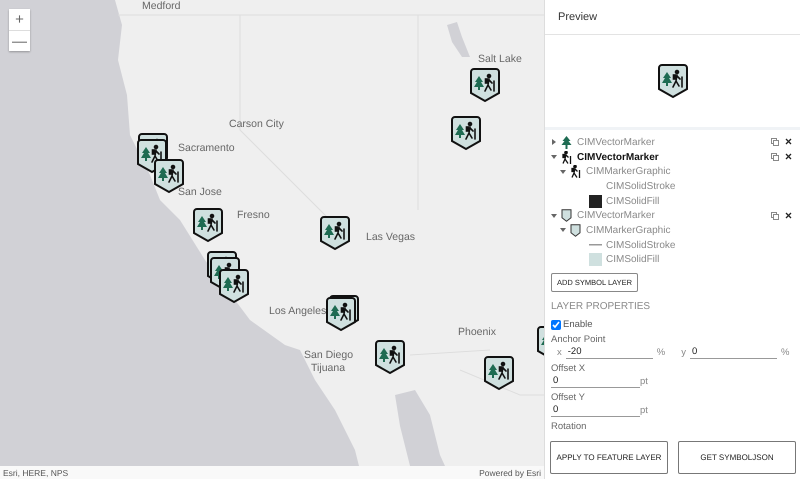 The height and width of the screenshot is (479, 800). What do you see at coordinates (566, 142) in the screenshot?
I see `tree-icon` at bounding box center [566, 142].